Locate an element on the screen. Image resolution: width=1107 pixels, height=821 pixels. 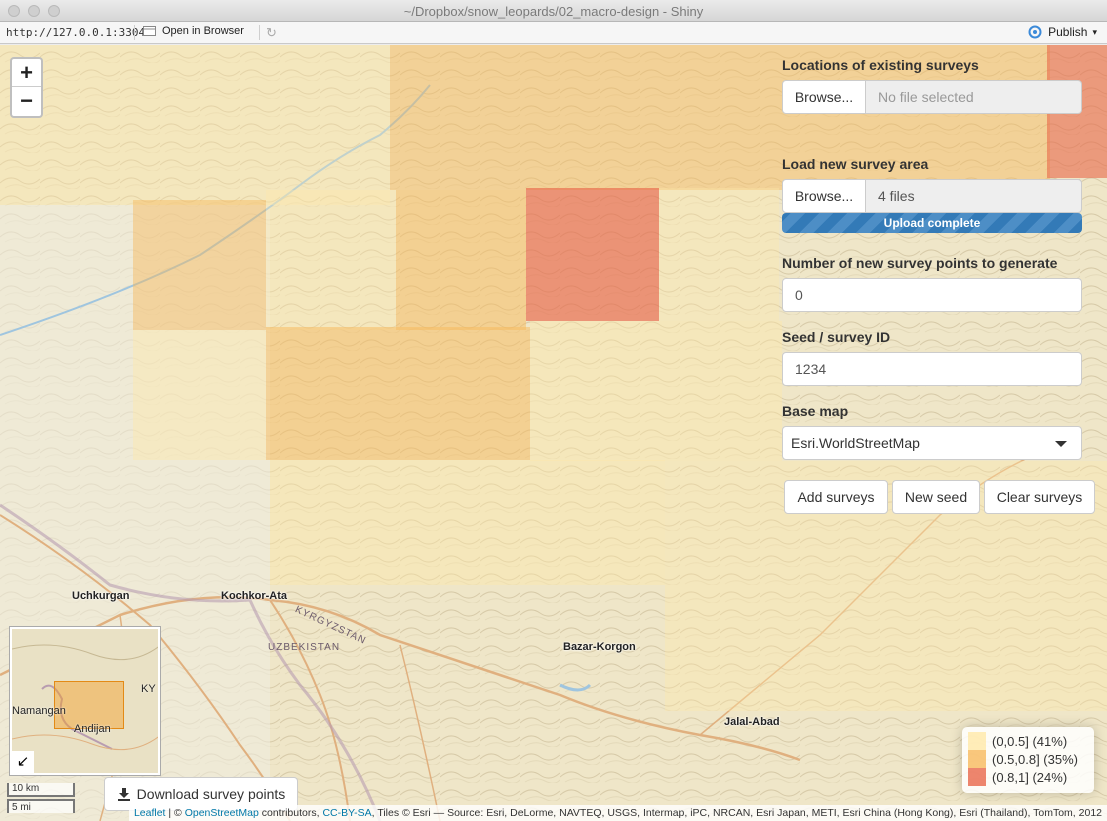
download-label: Download survey points is located at coordinates (211, 794).